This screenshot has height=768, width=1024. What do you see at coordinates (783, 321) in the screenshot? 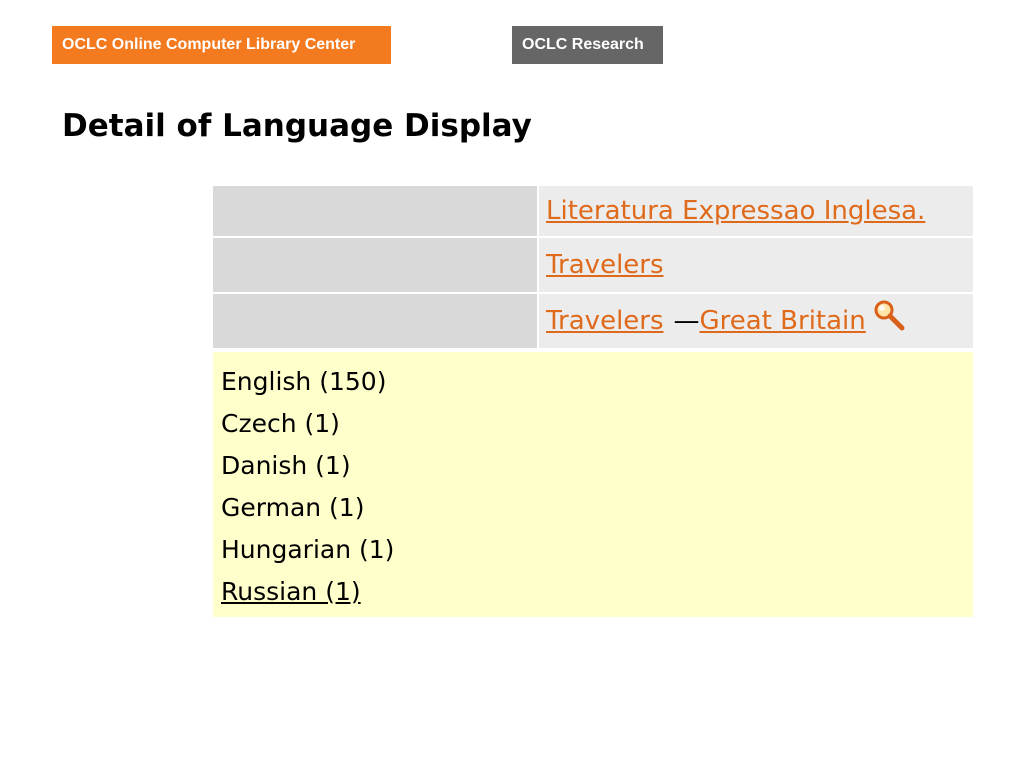
I see `subject-link-great-britain: Great Britain` at bounding box center [783, 321].